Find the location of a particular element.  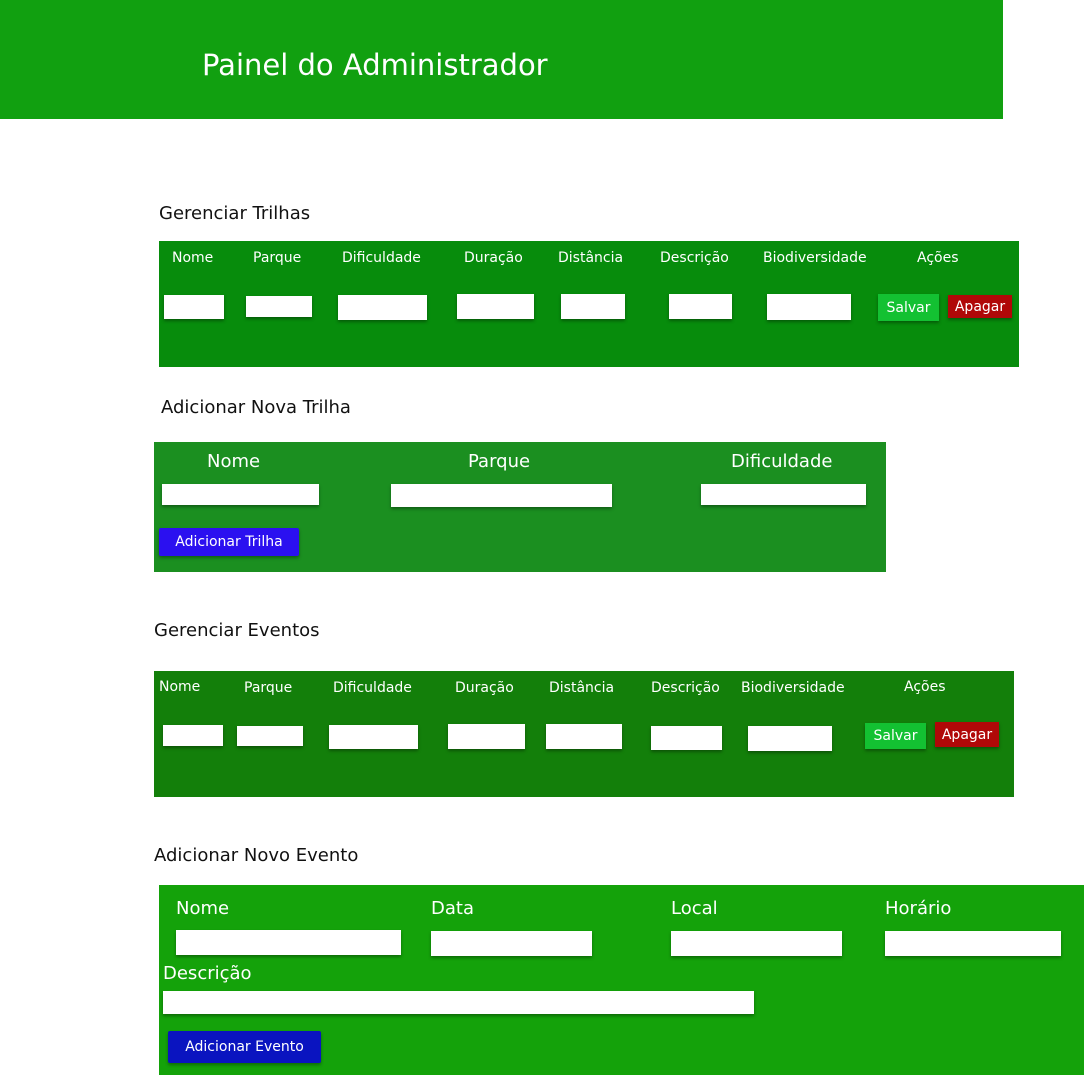

add-trail-difficulty-input is located at coordinates (783, 494).